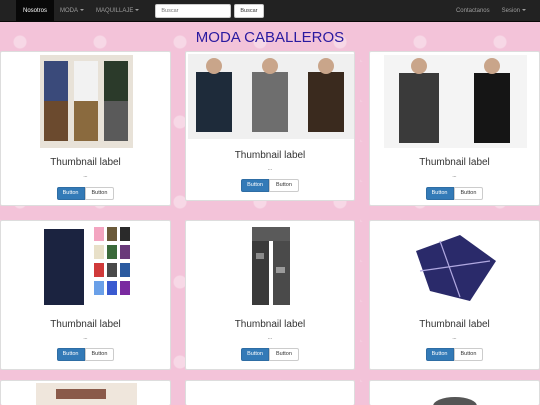  What do you see at coordinates (86, 266) in the screenshot?
I see `product-image-dress-shirts` at bounding box center [86, 266].